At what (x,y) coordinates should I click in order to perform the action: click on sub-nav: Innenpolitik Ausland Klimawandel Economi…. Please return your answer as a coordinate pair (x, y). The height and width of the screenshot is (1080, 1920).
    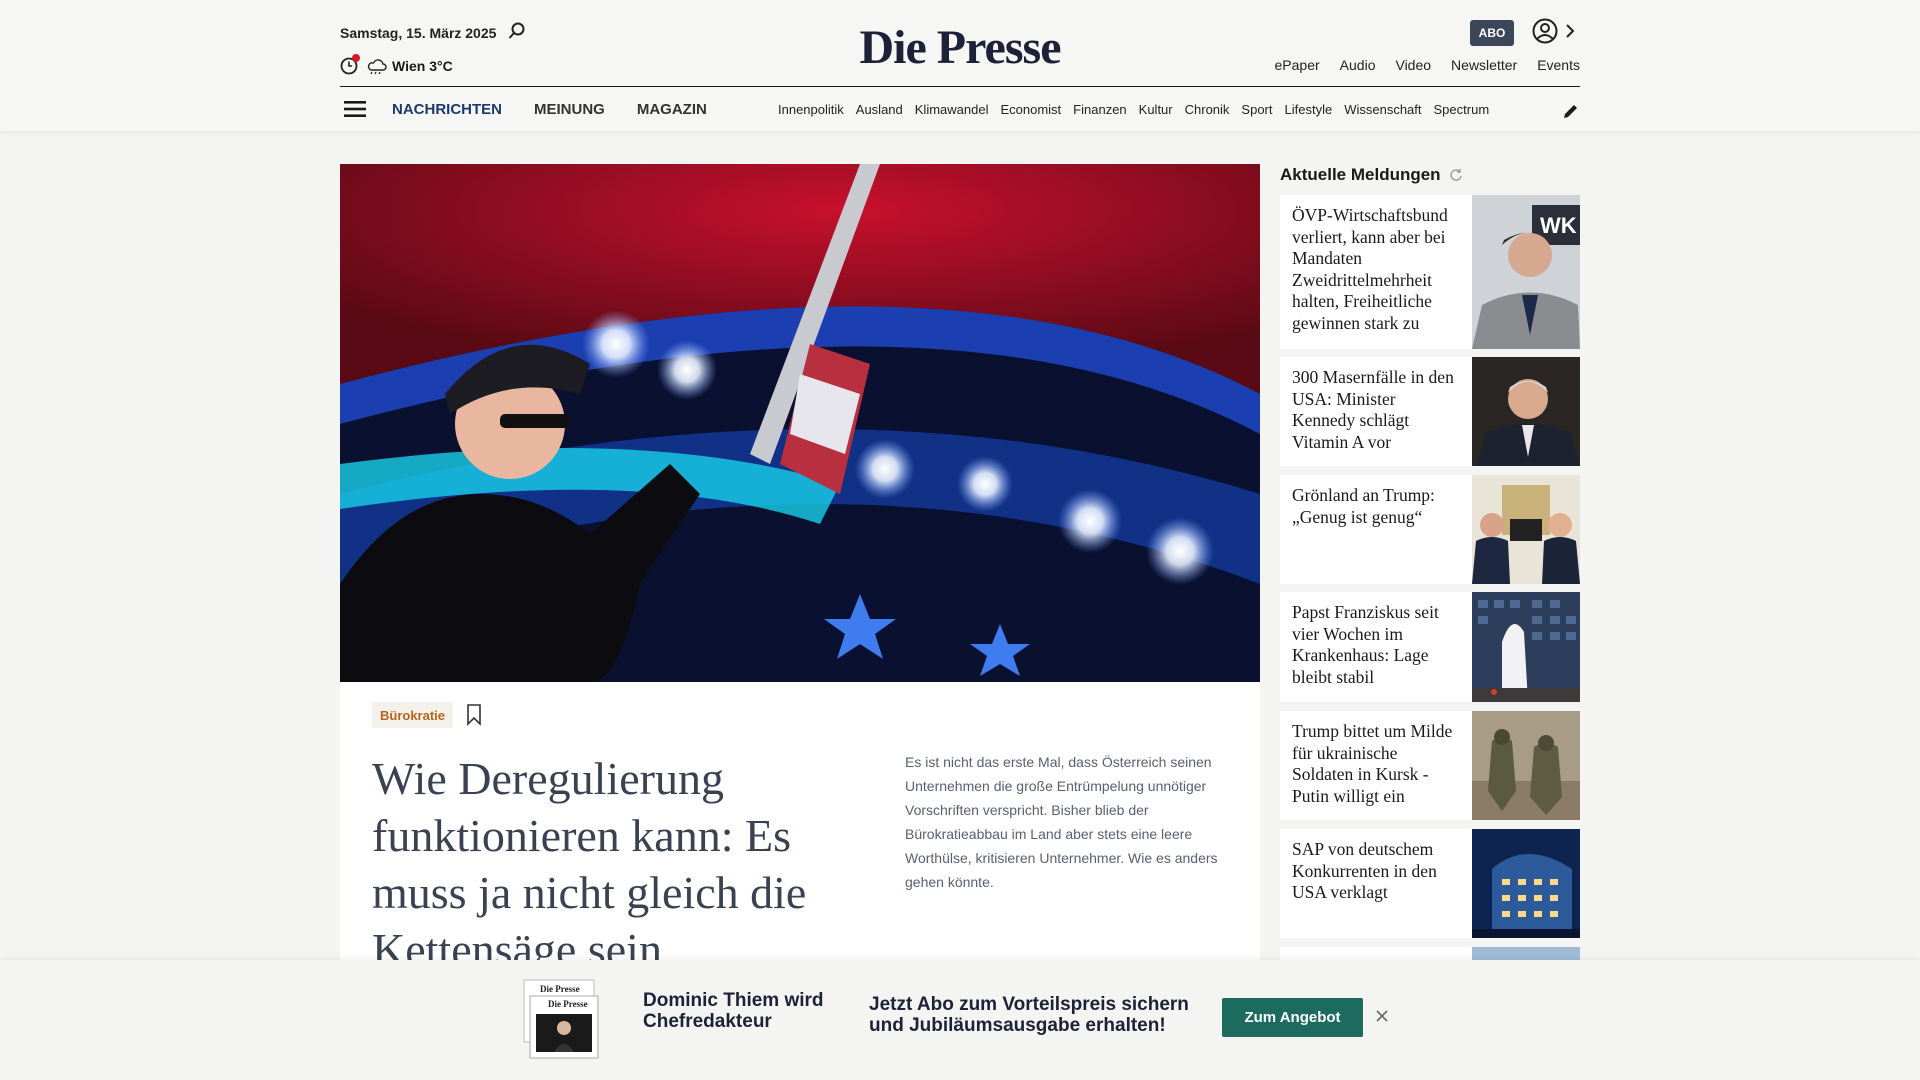
    Looking at the image, I should click on (1159, 109).